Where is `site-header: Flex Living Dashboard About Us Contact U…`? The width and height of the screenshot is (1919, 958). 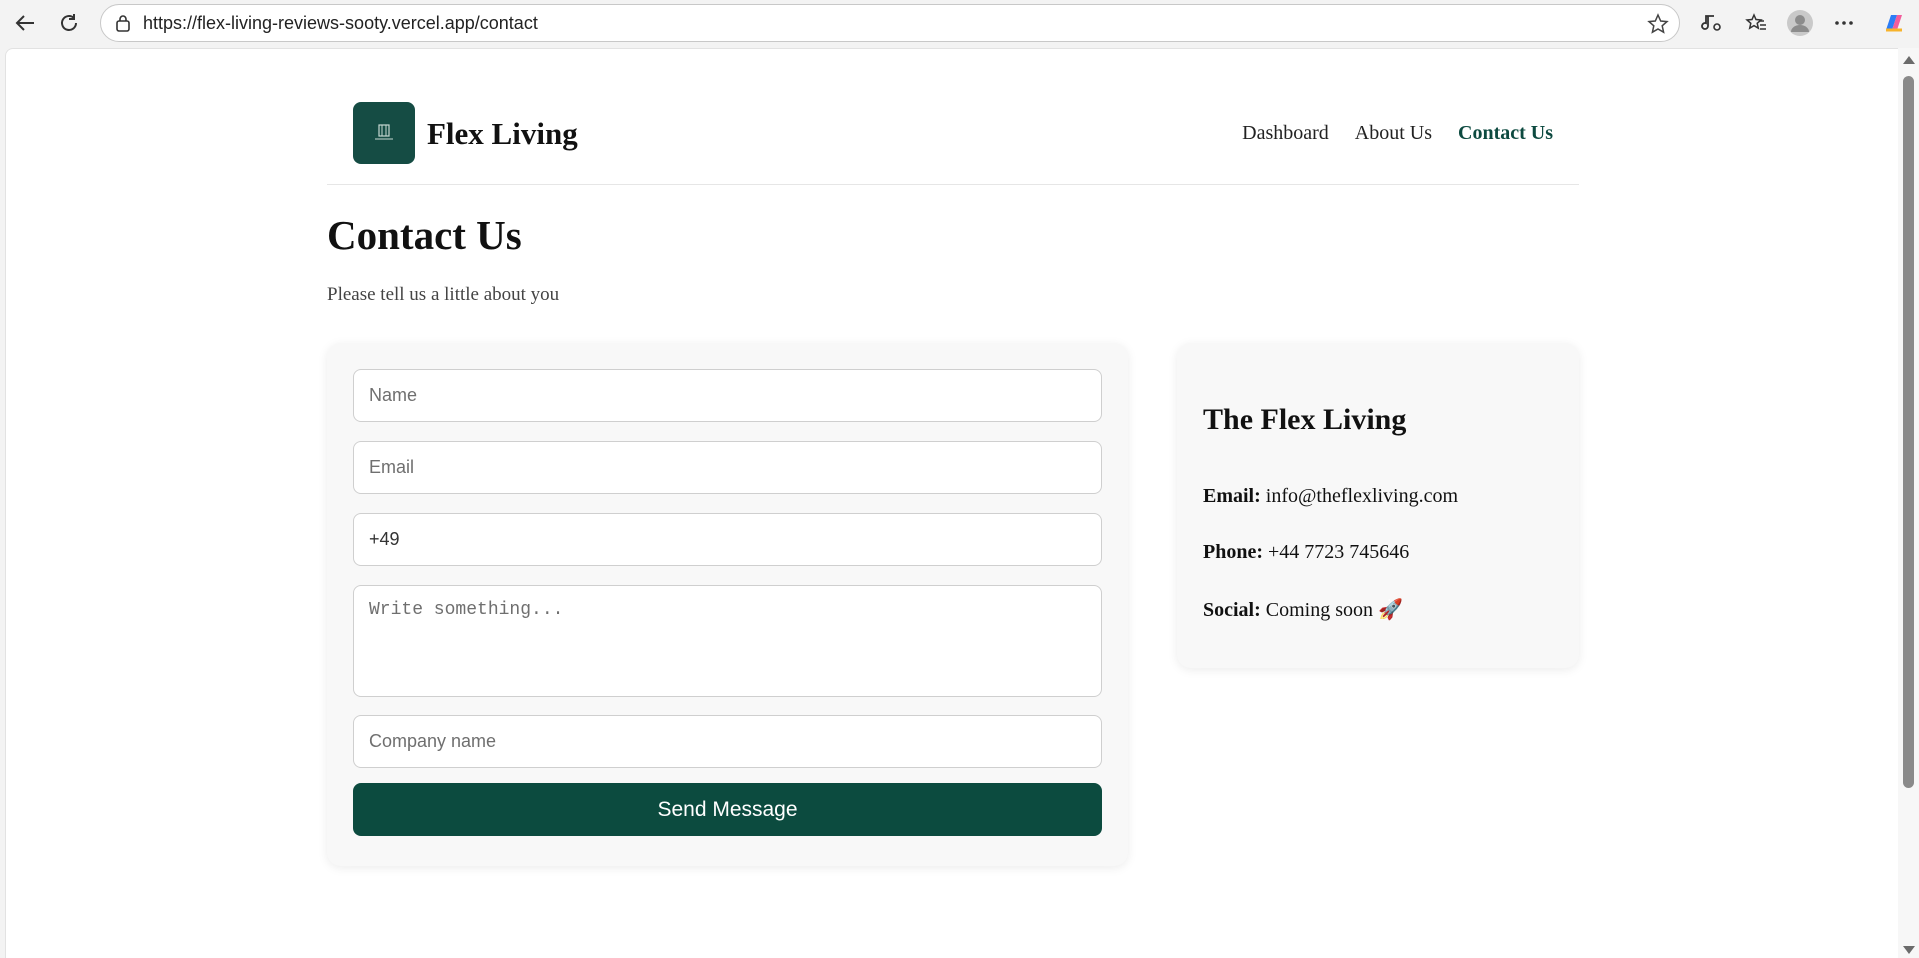 site-header: Flex Living Dashboard About Us Contact U… is located at coordinates (953, 117).